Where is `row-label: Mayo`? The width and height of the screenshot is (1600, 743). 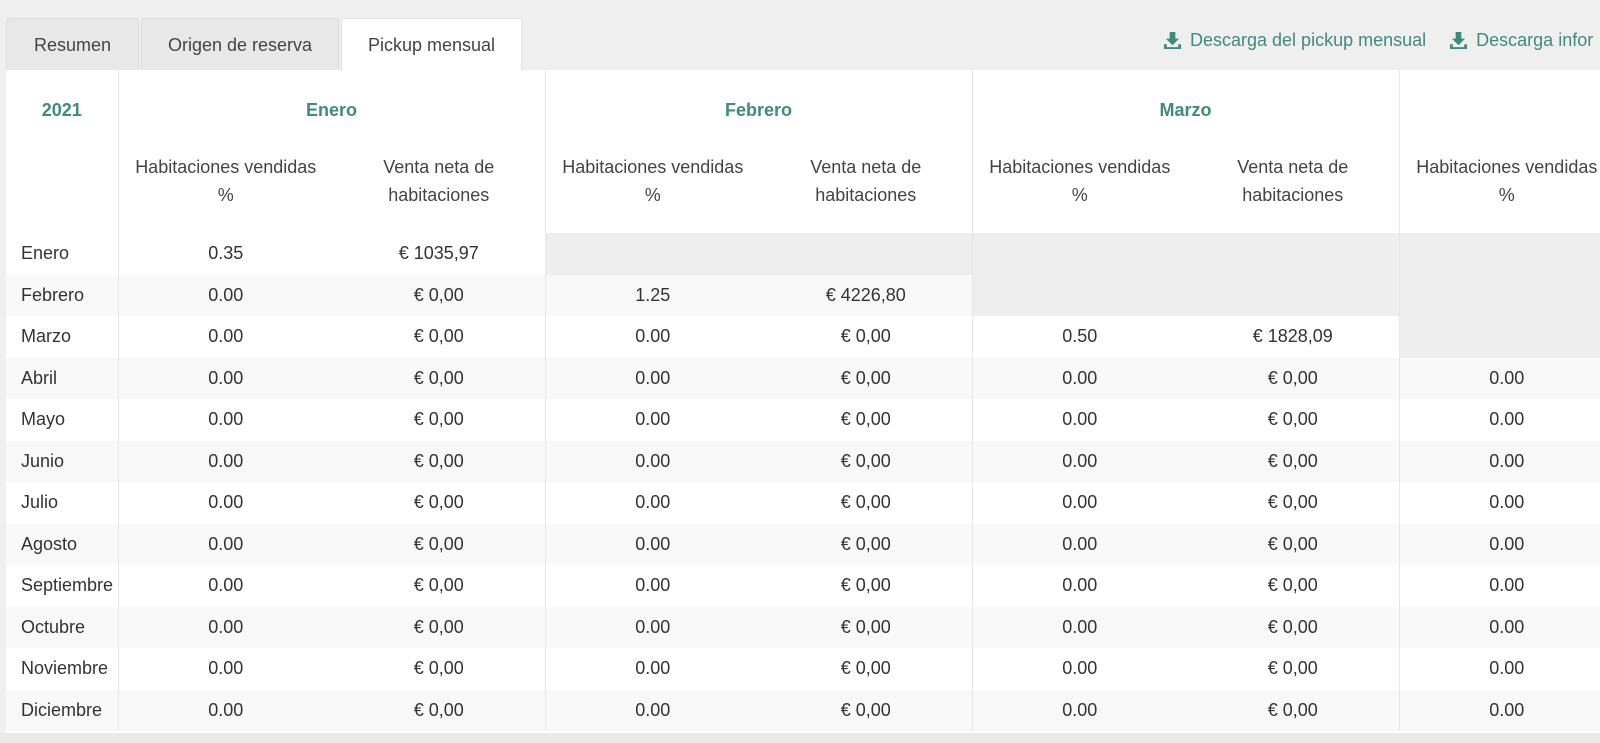
row-label: Mayo is located at coordinates (43, 419).